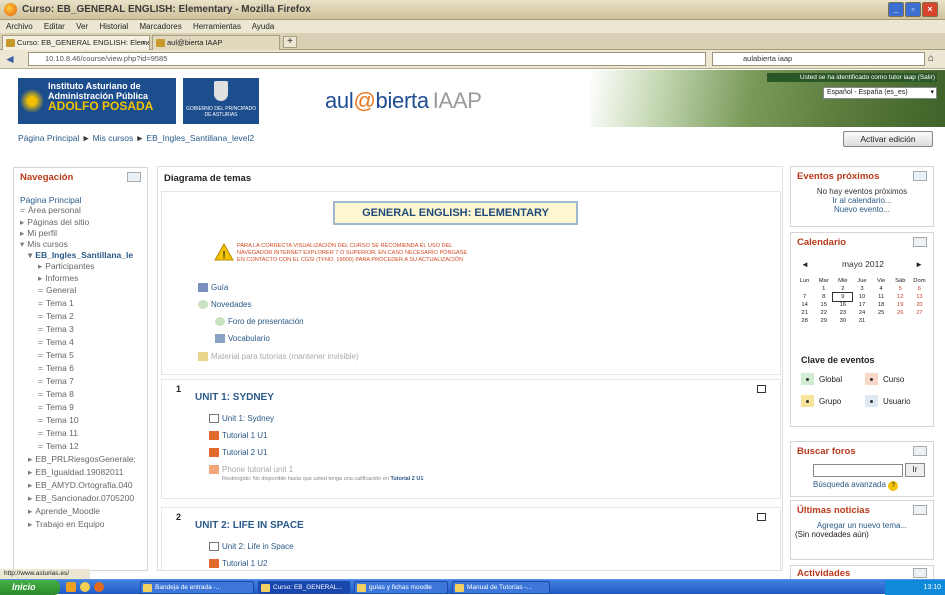  What do you see at coordinates (64, 511) in the screenshot?
I see `nav-course-aprende-moodle: ▸ Aprende_Moodle` at bounding box center [64, 511].